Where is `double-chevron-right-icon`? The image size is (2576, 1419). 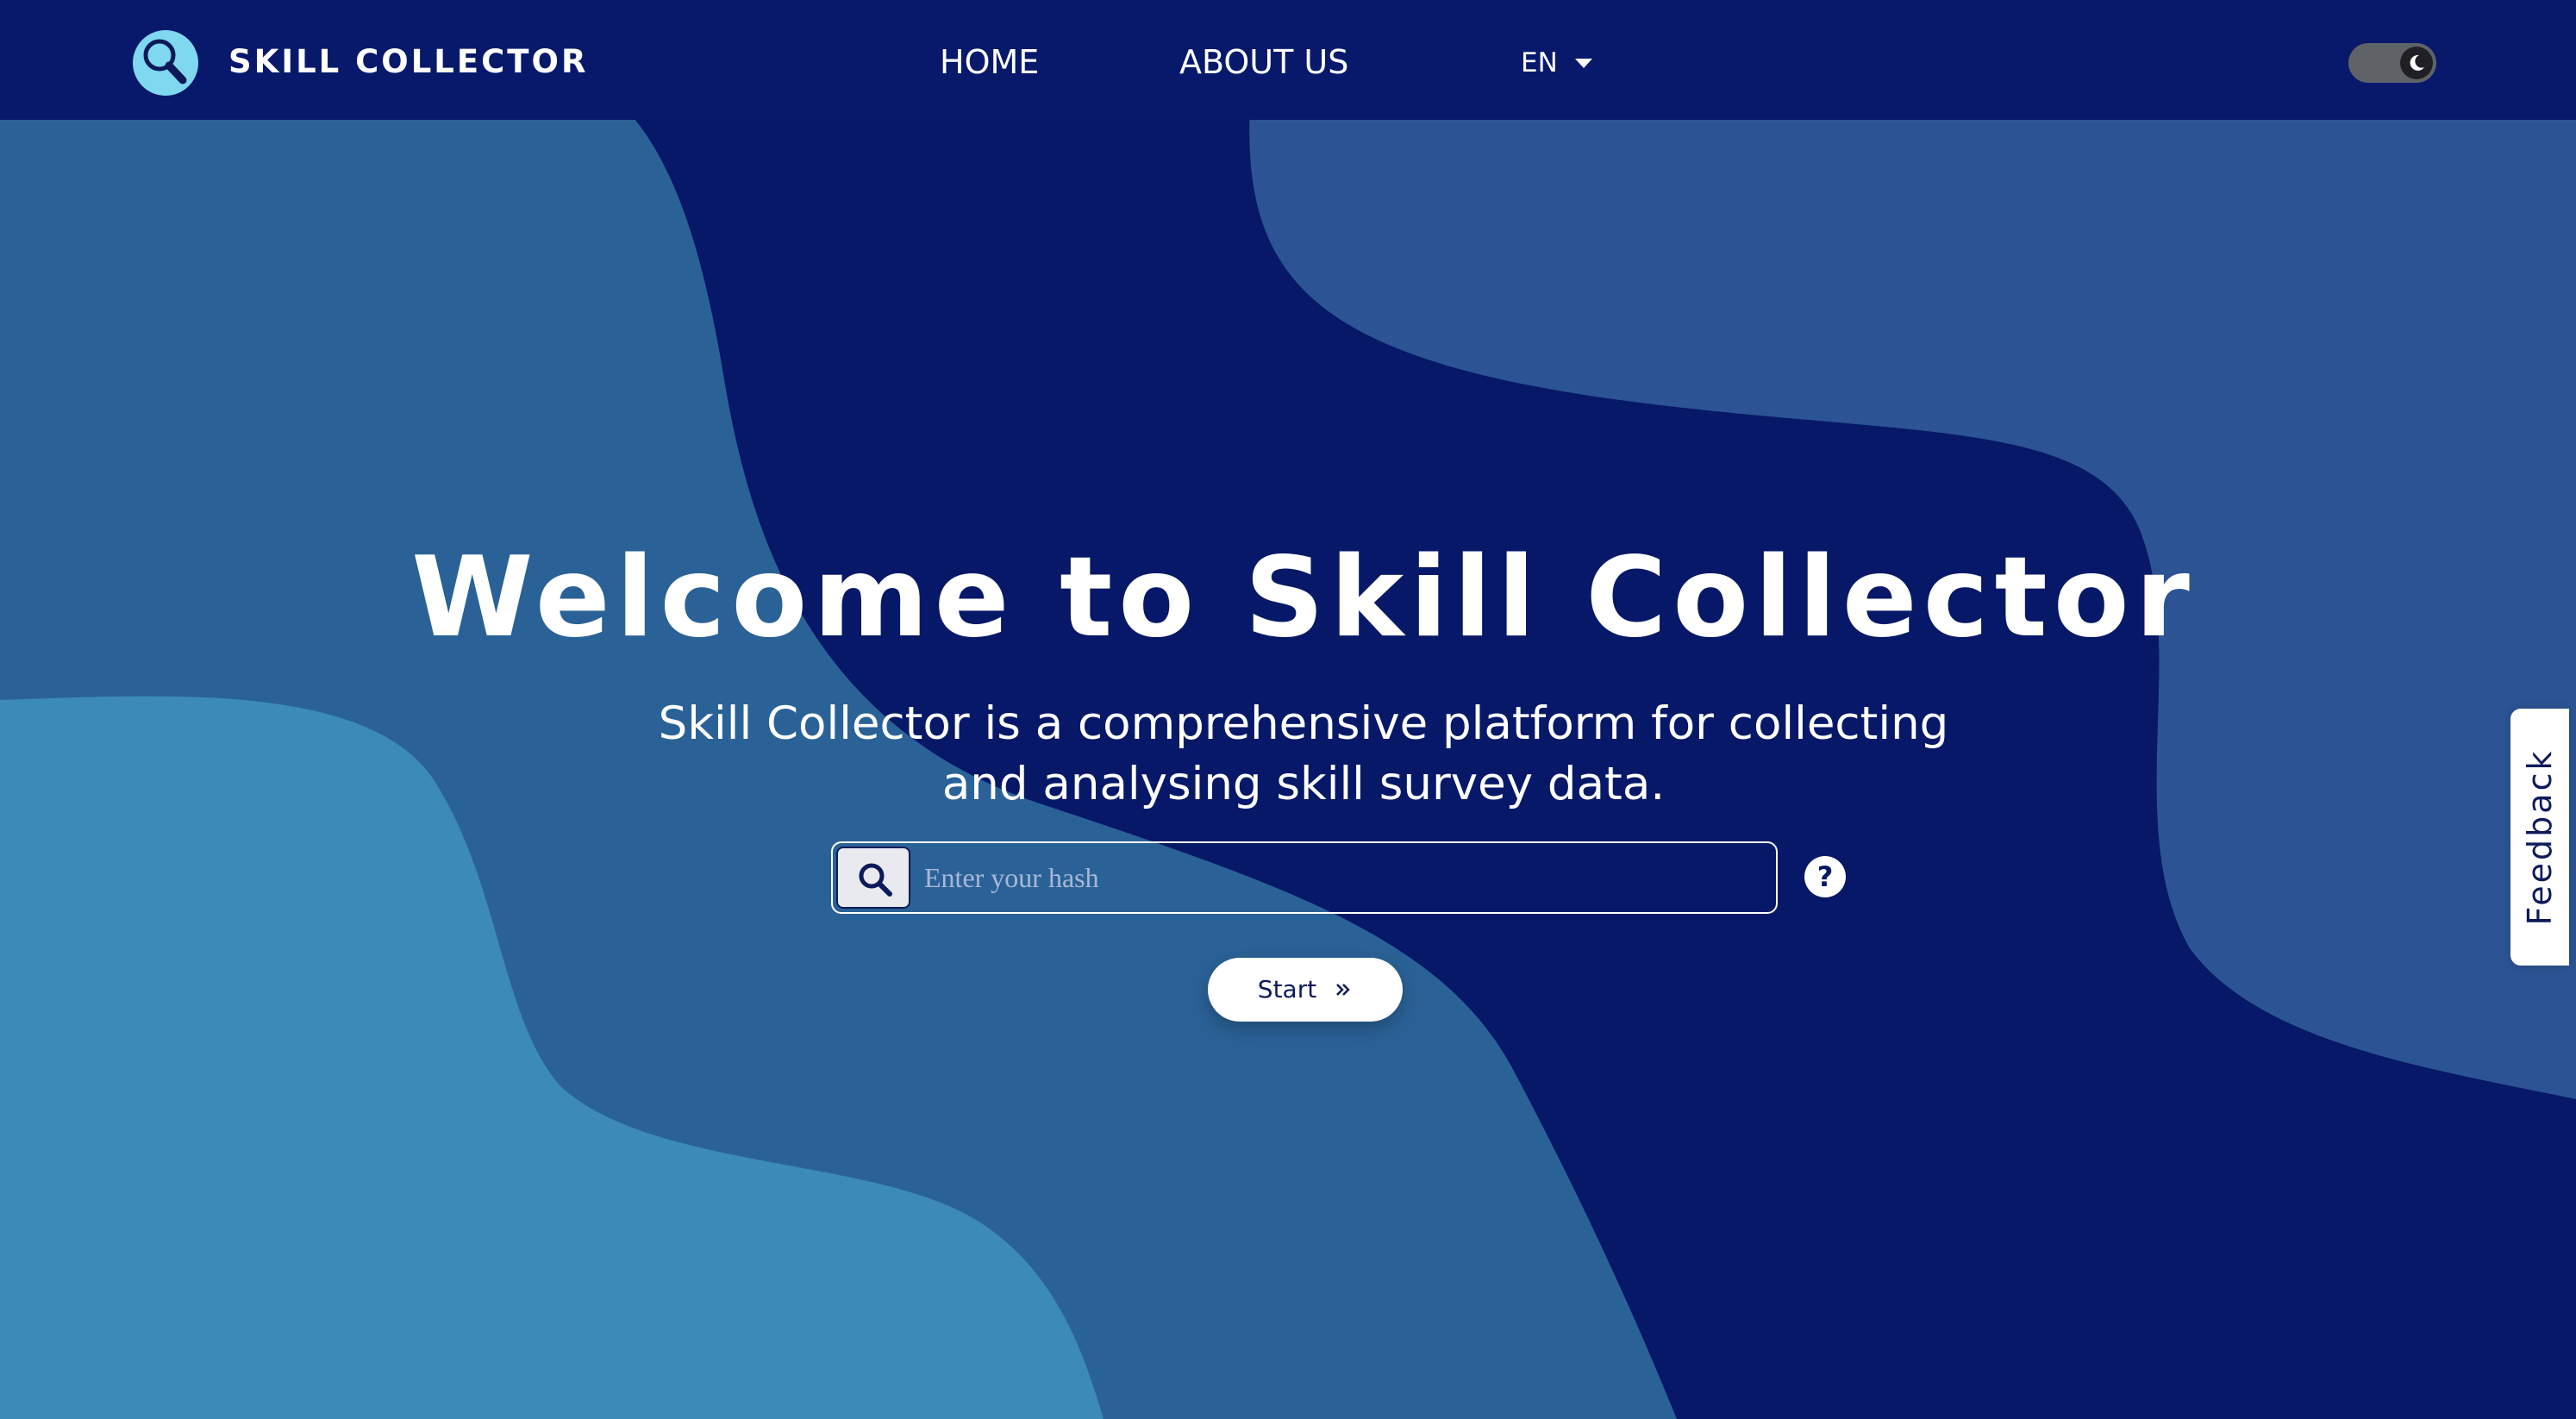
double-chevron-right-icon is located at coordinates (1343, 990).